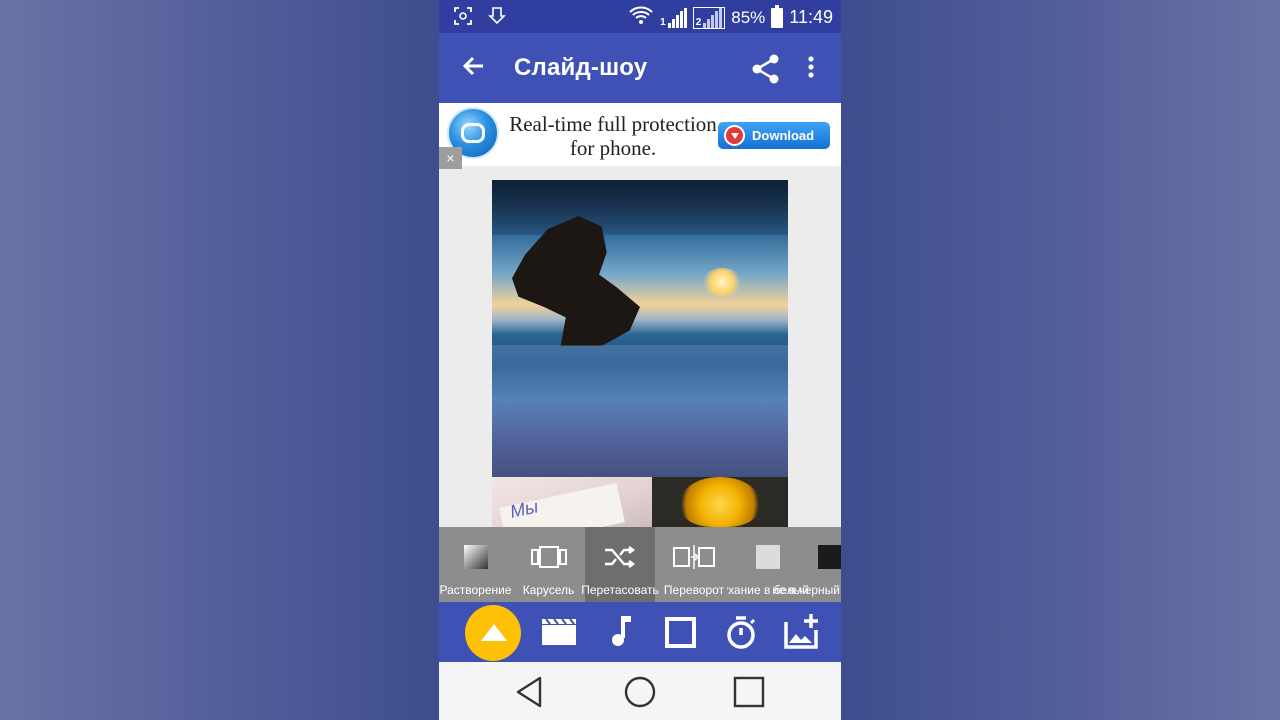 This screenshot has height=720, width=1280. I want to click on music-note-icon, so click(621, 632).